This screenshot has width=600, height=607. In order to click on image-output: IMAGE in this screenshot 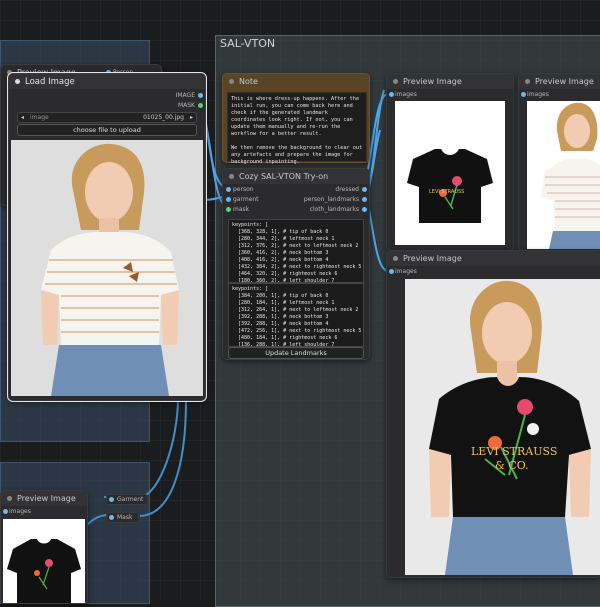, I will do `click(189, 95)`.